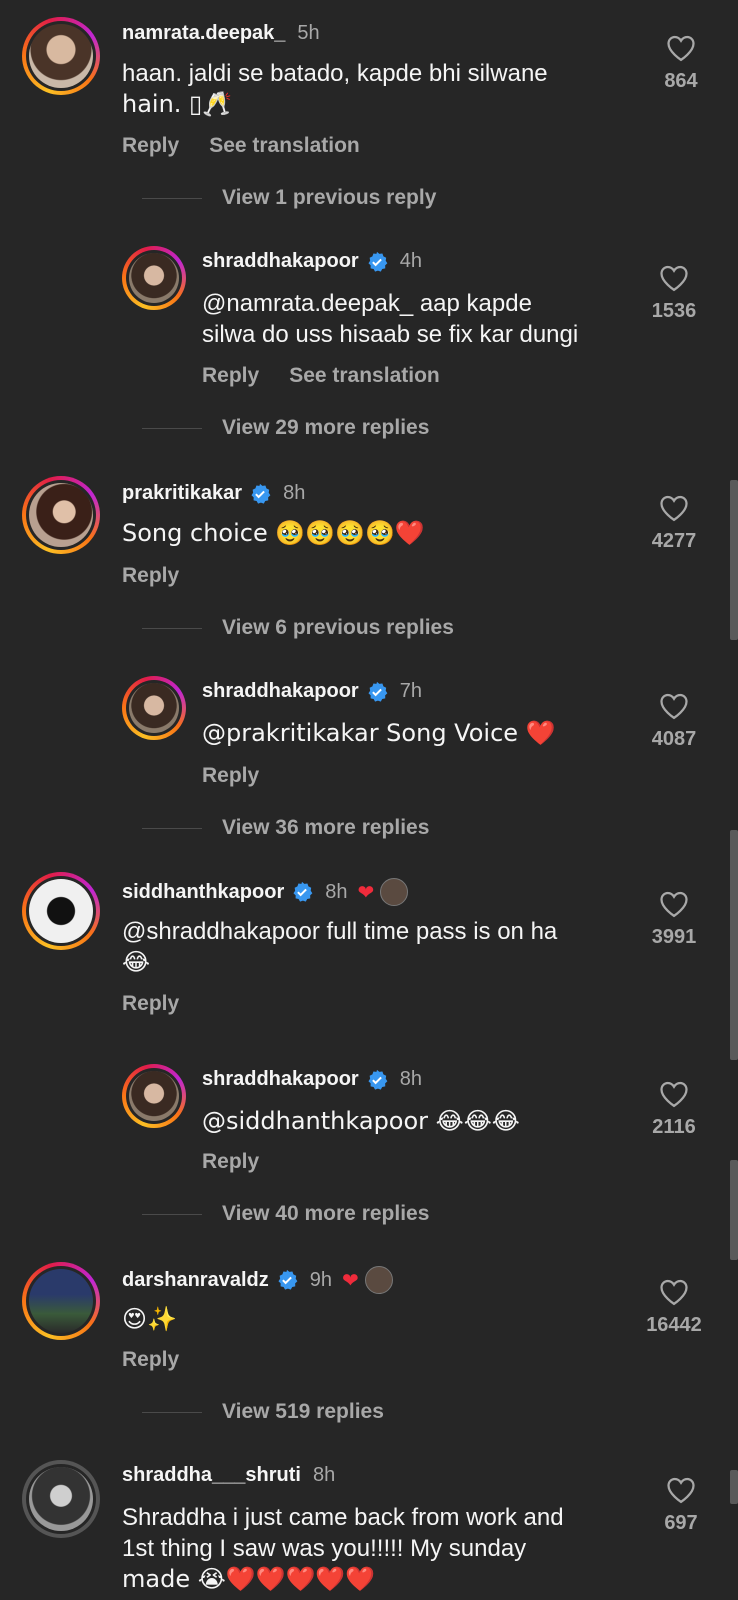 Image resolution: width=738 pixels, height=1600 pixels. What do you see at coordinates (674, 541) in the screenshot?
I see `like-count: 4277` at bounding box center [674, 541].